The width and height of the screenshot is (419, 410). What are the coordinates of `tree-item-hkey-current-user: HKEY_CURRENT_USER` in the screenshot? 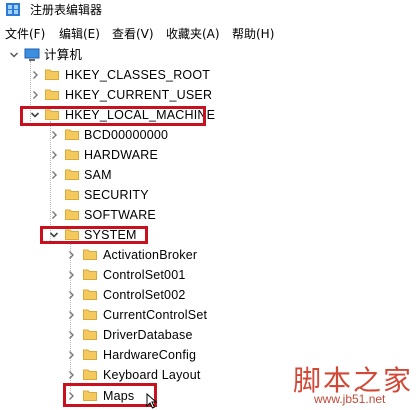 It's located at (110, 95).